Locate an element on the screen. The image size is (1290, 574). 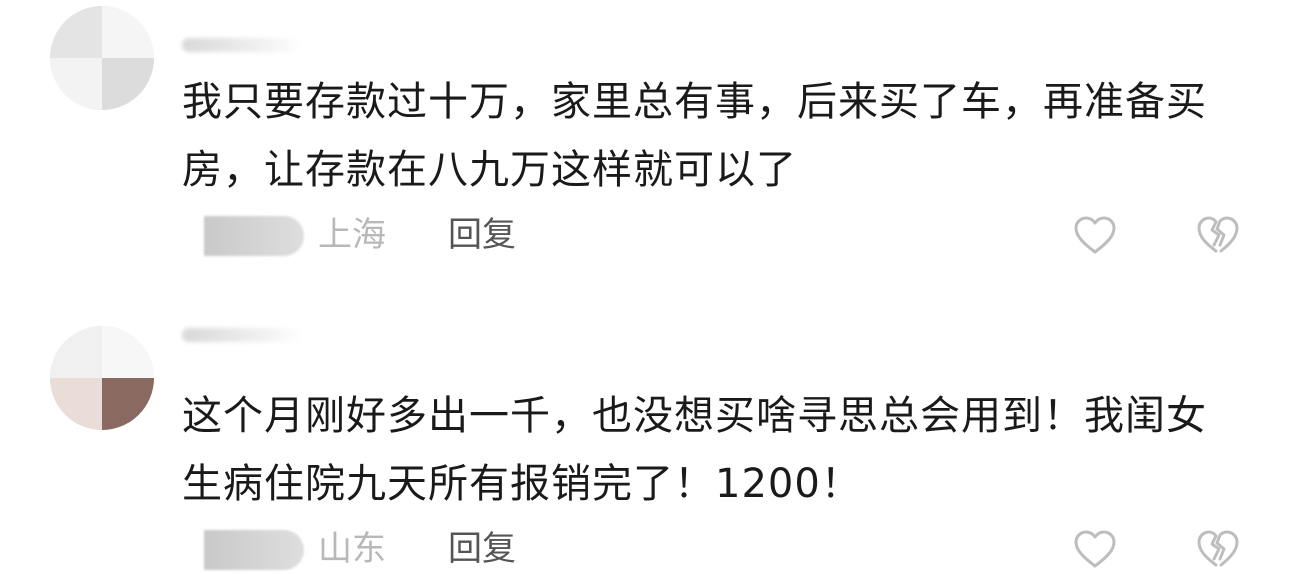
comment-meta: 上海 回复 is located at coordinates (645, 235).